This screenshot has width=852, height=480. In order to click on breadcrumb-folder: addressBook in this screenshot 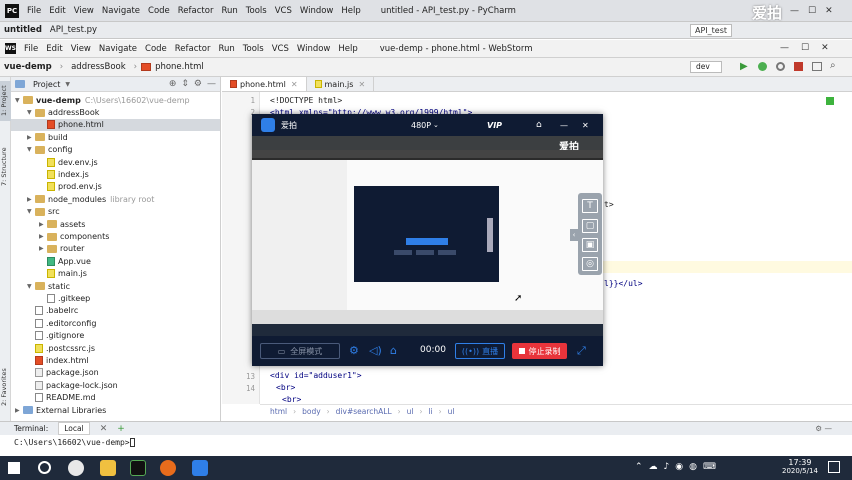, I will do `click(98, 67)`.